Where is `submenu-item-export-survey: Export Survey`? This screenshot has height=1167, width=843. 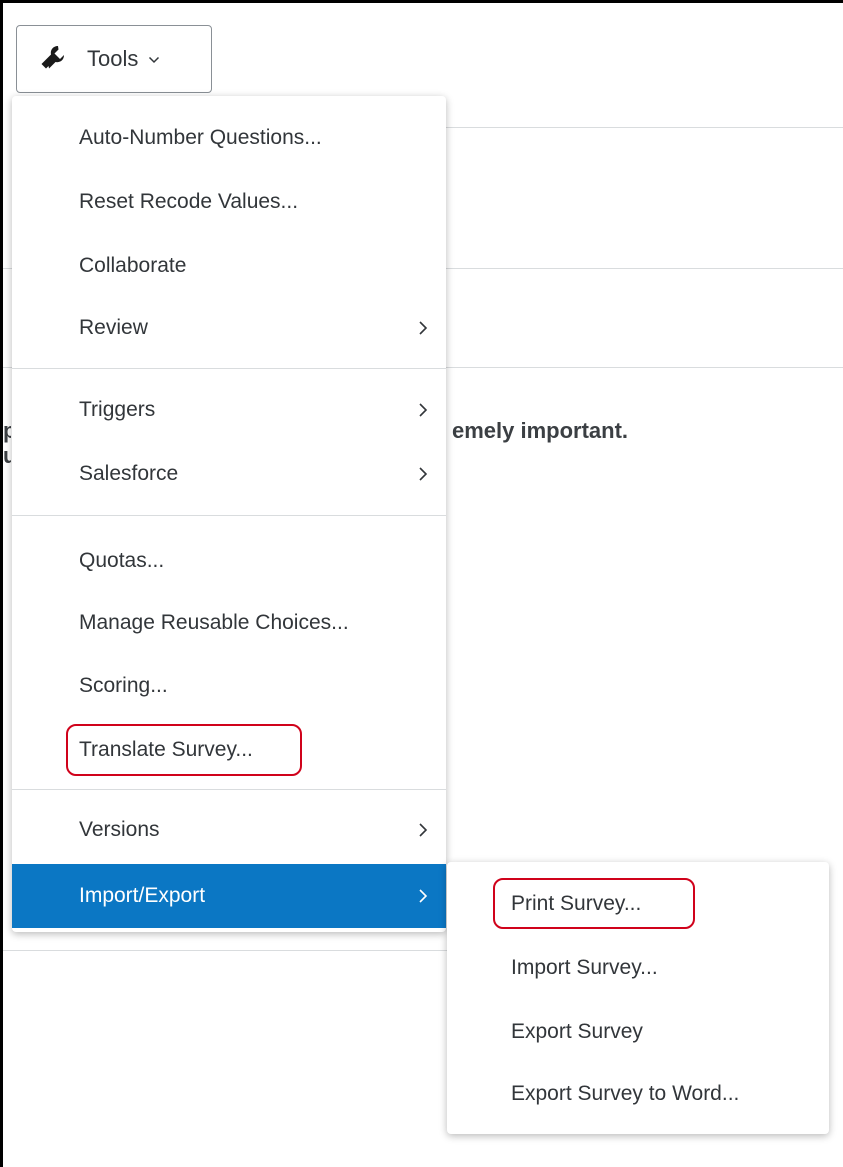
submenu-item-export-survey: Export Survey is located at coordinates (638, 1032).